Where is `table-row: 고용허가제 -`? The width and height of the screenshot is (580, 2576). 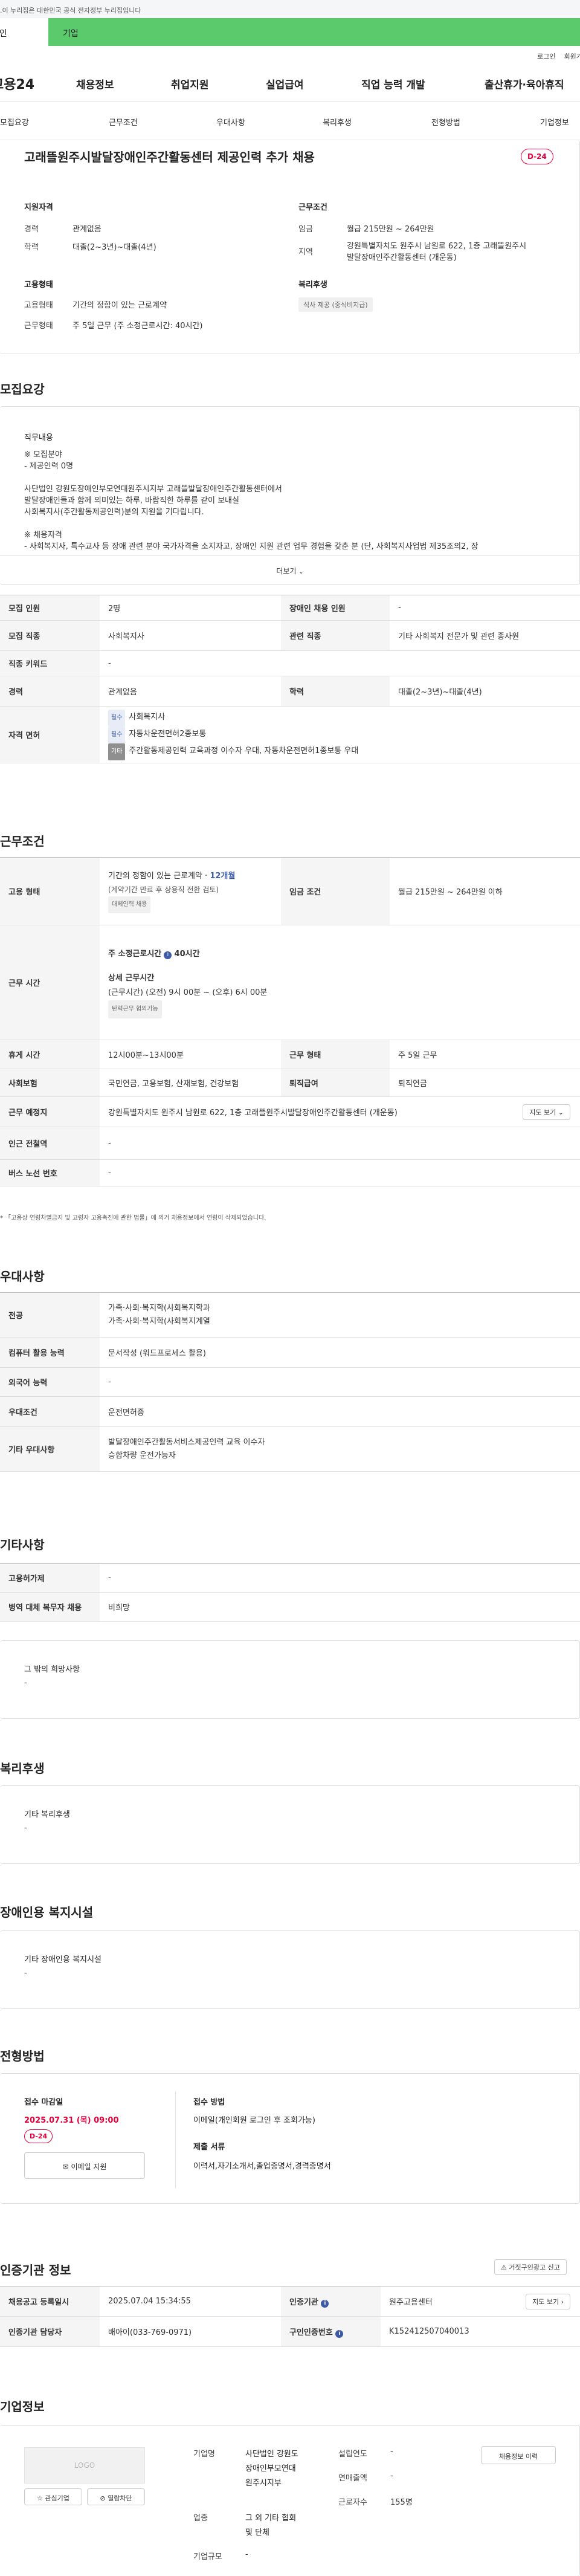
table-row: 고용허가제 - is located at coordinates (290, 1578).